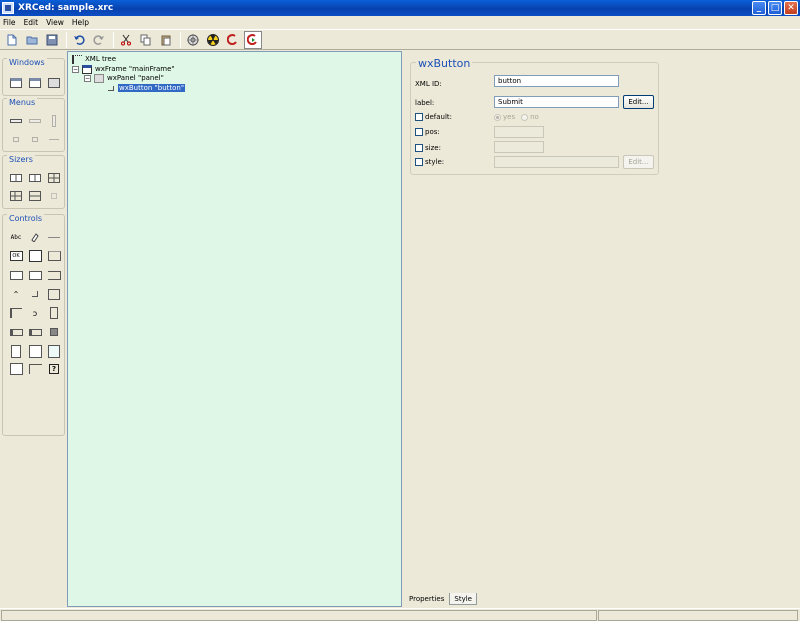  I want to click on title-bar: XRCed: sample.xrc _ □ ✕, so click(400, 8).